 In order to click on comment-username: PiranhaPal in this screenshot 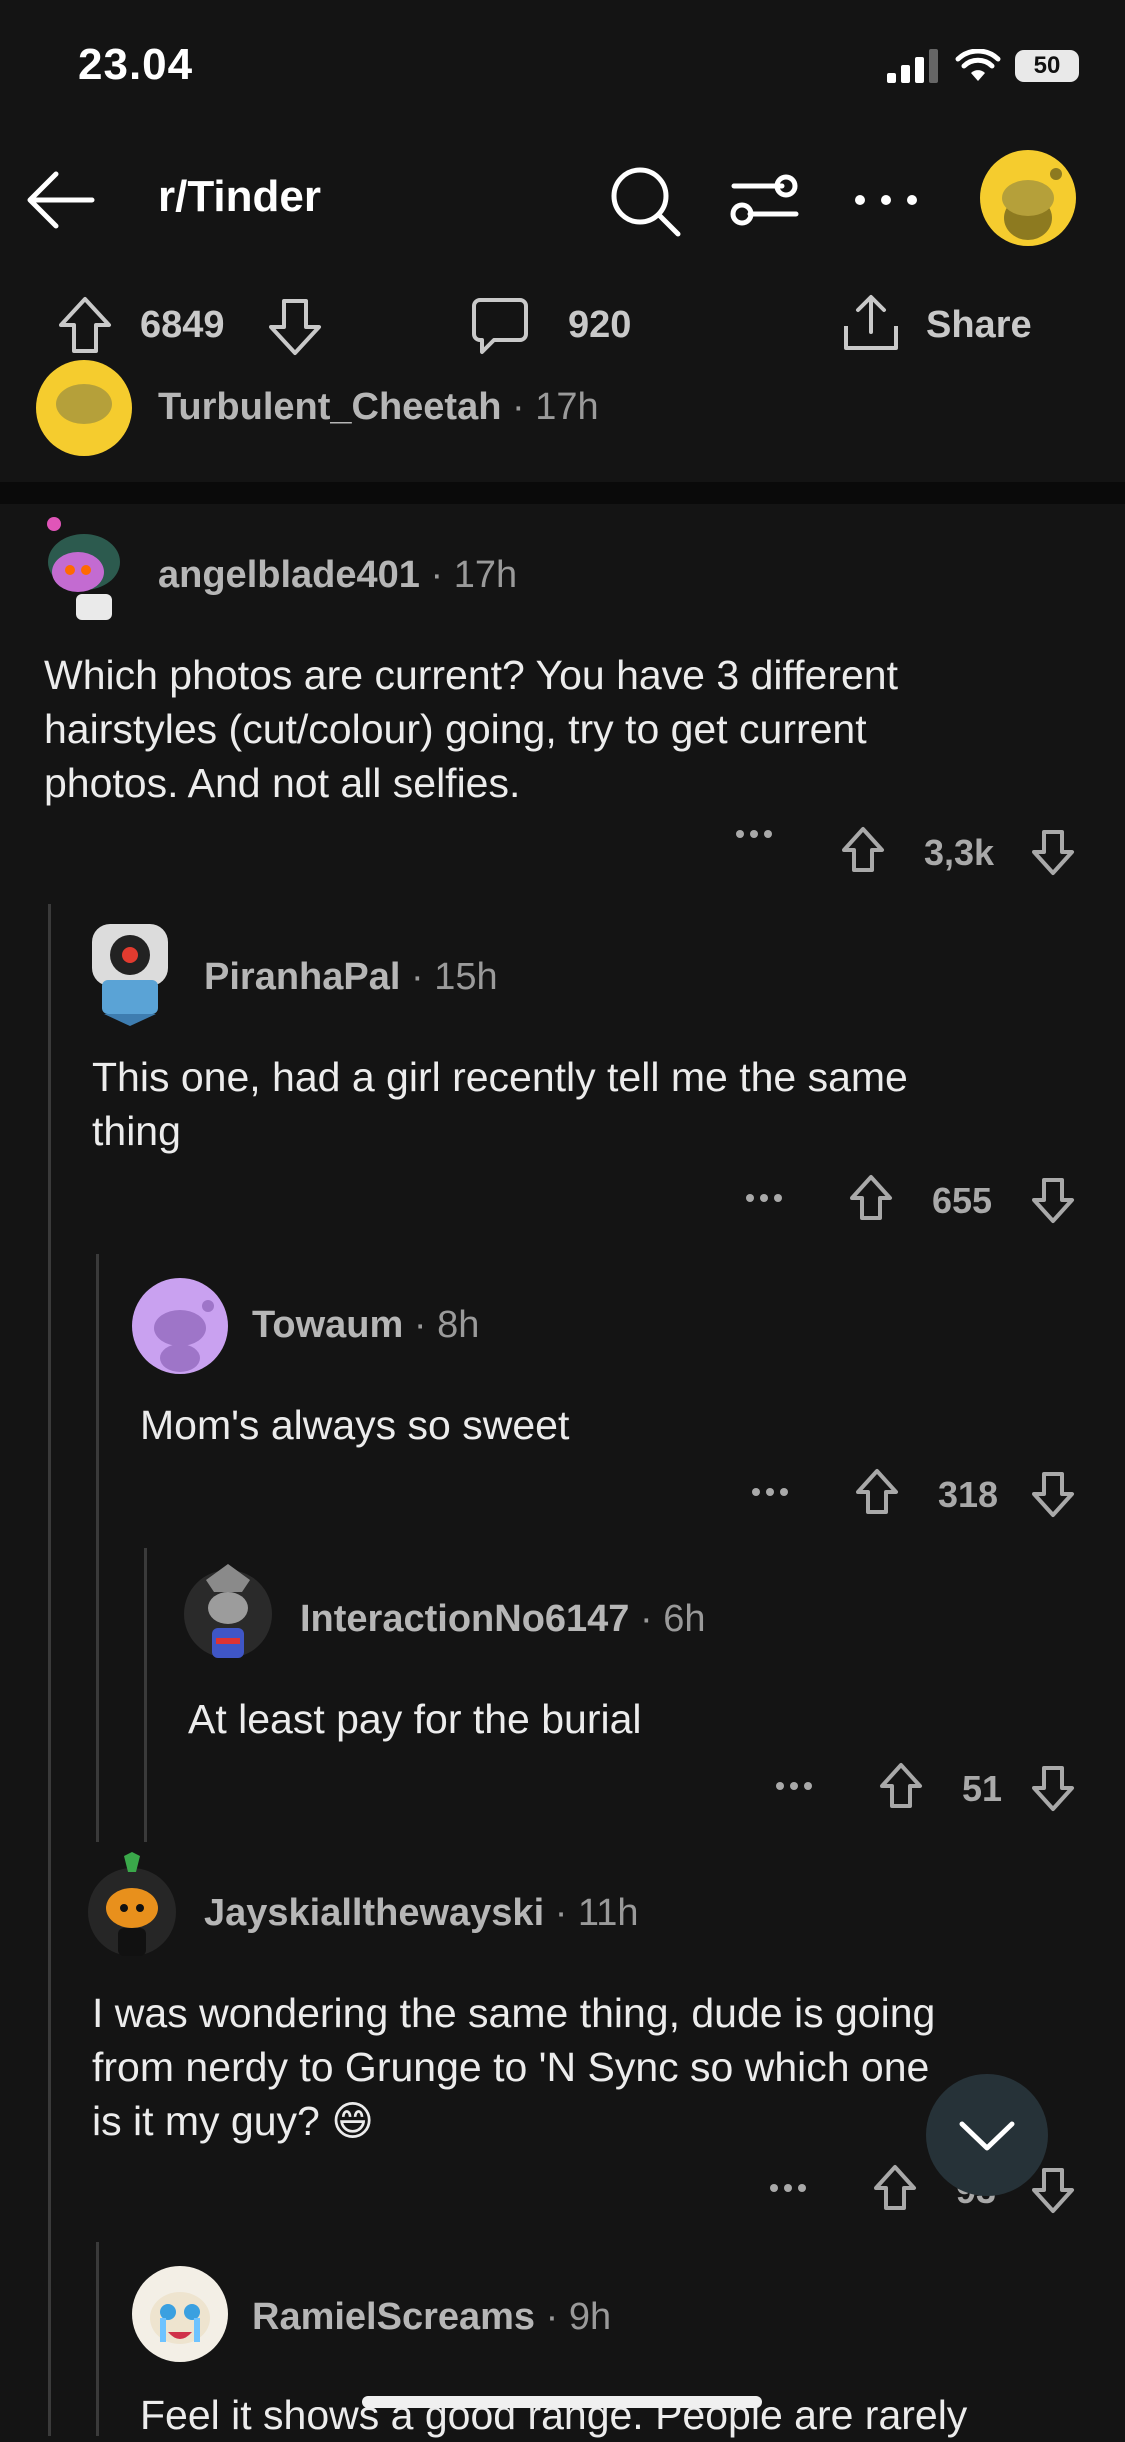, I will do `click(302, 977)`.